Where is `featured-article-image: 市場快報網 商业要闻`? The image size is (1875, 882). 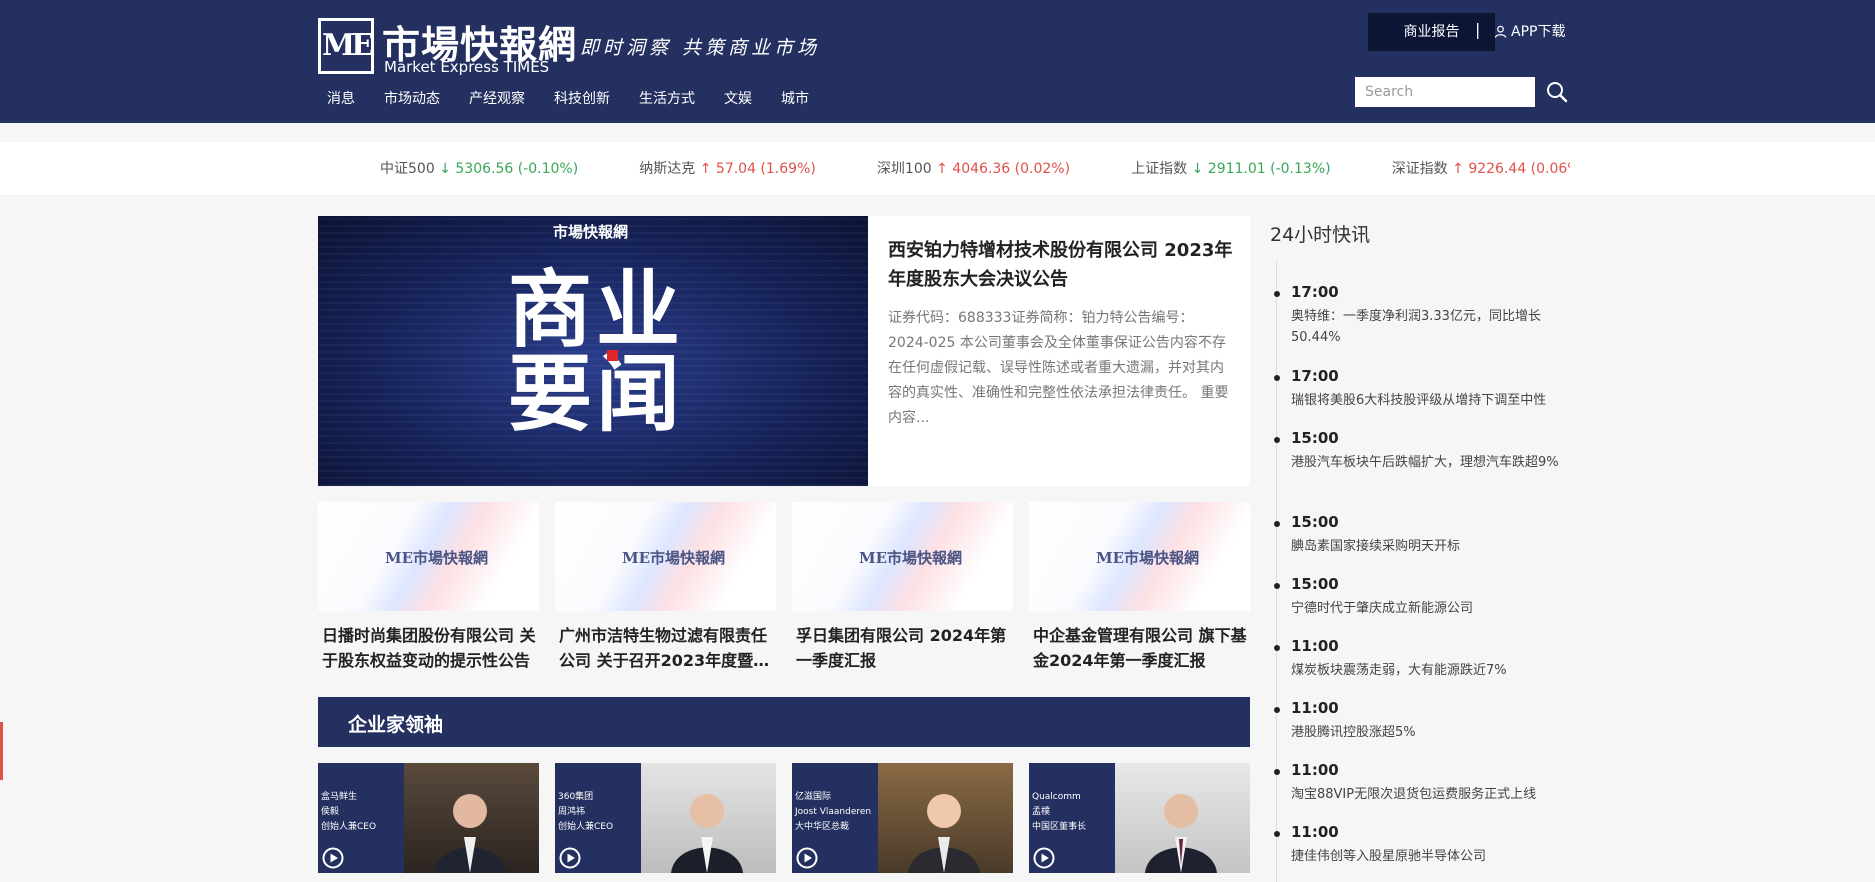 featured-article-image: 市場快報網 商业要闻 is located at coordinates (593, 351).